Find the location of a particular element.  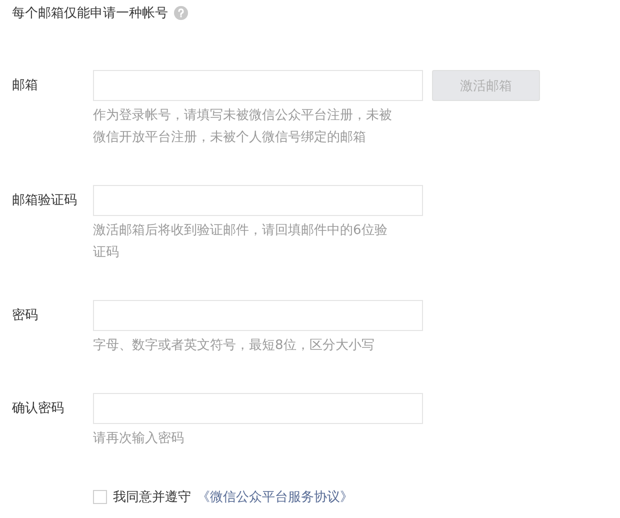

field-label: 密码 is located at coordinates (25, 316).